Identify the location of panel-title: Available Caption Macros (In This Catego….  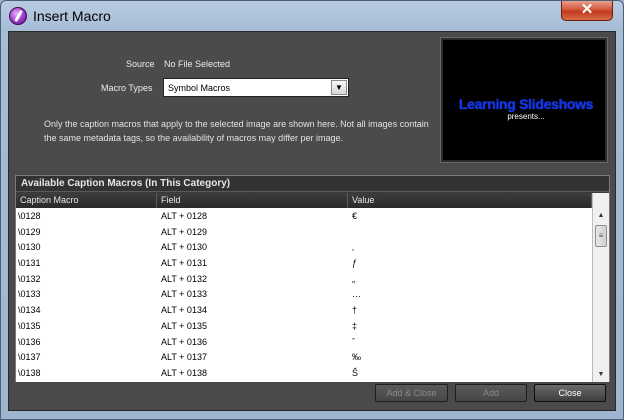
(312, 184).